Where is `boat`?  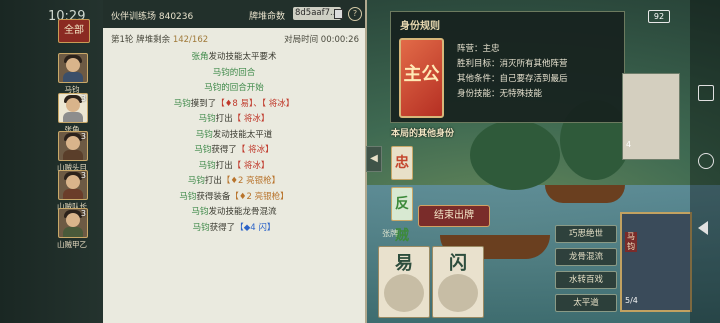
boat is located at coordinates (585, 194).